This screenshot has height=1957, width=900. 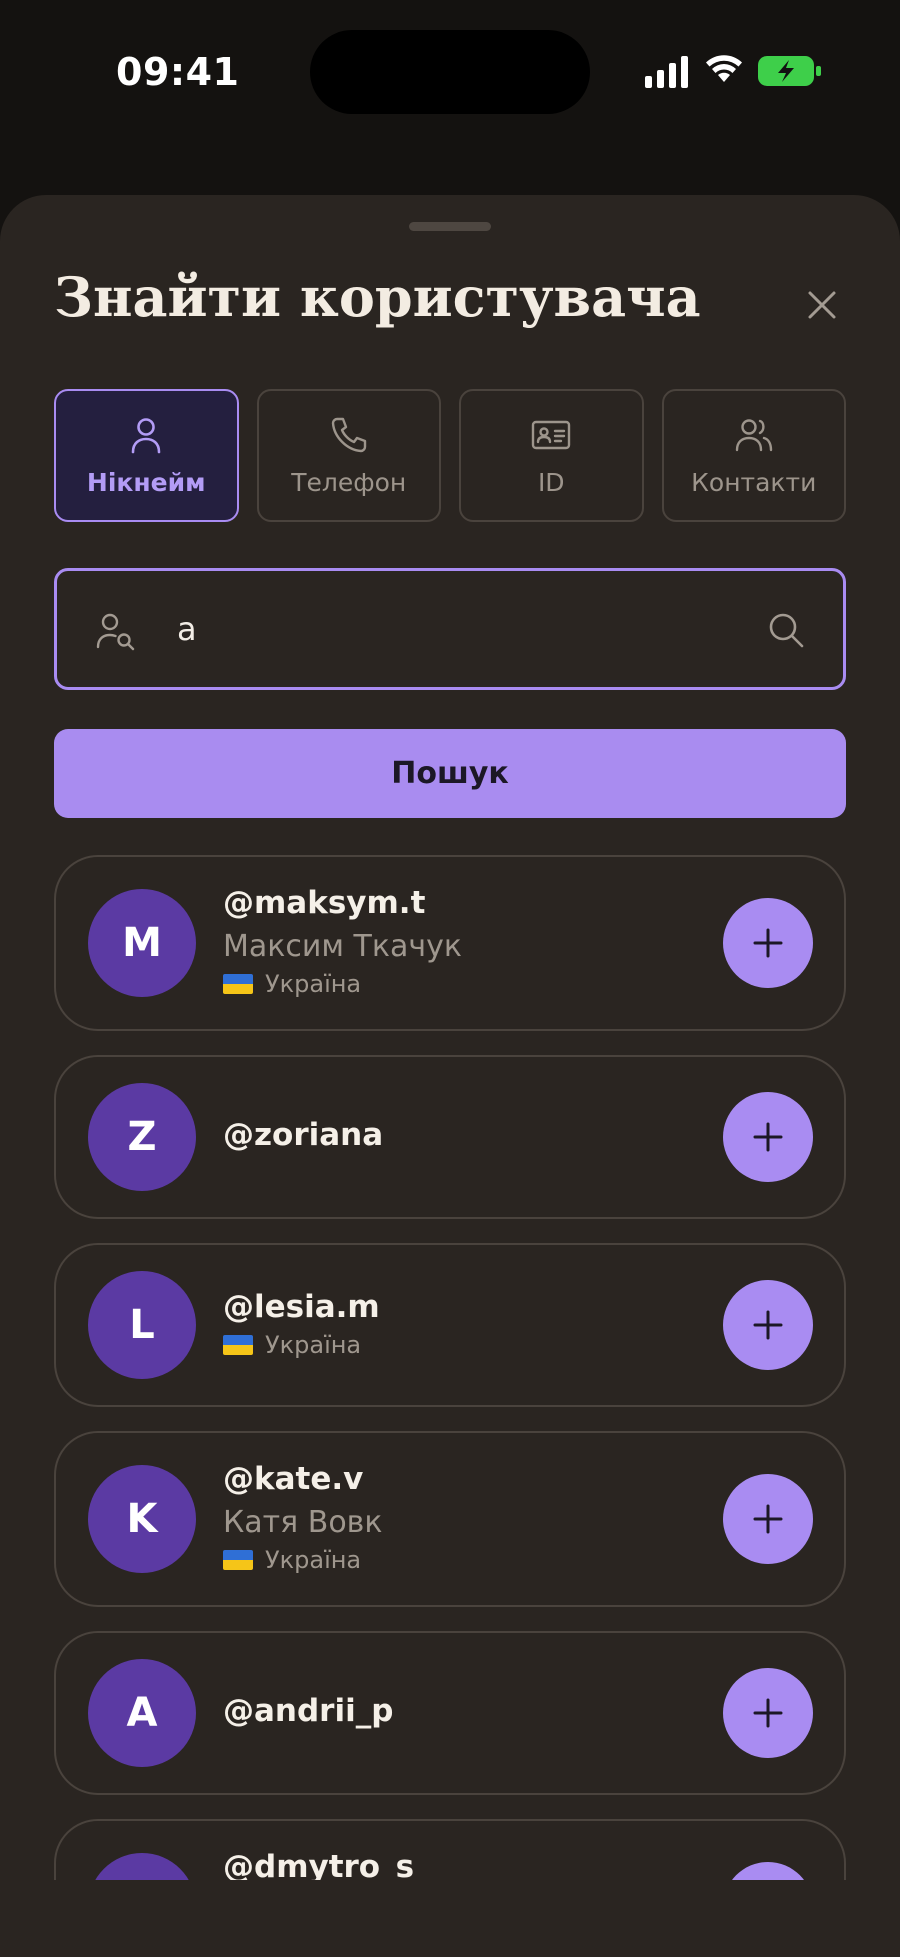 I want to click on dynamic-island, so click(x=450, y=72).